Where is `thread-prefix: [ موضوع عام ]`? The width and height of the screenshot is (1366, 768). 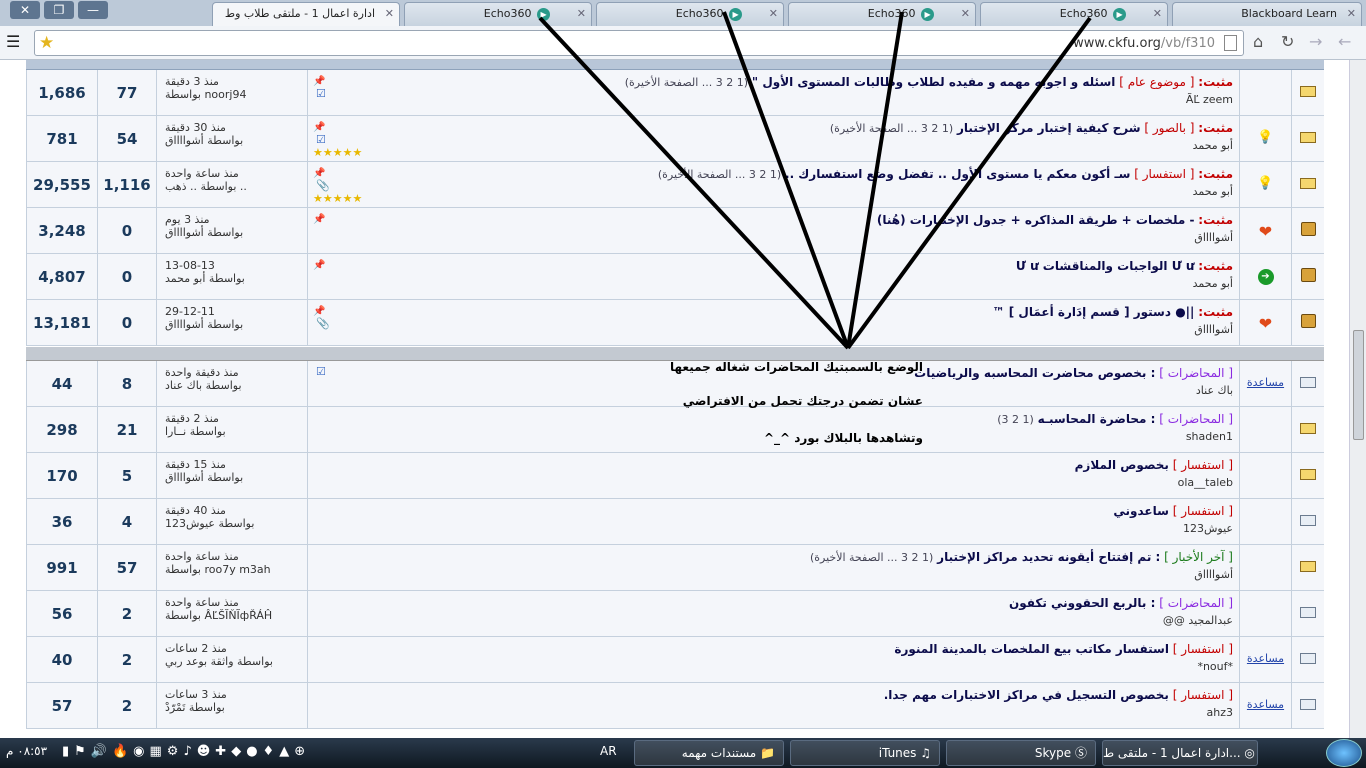 thread-prefix: [ موضوع عام ] is located at coordinates (1156, 82).